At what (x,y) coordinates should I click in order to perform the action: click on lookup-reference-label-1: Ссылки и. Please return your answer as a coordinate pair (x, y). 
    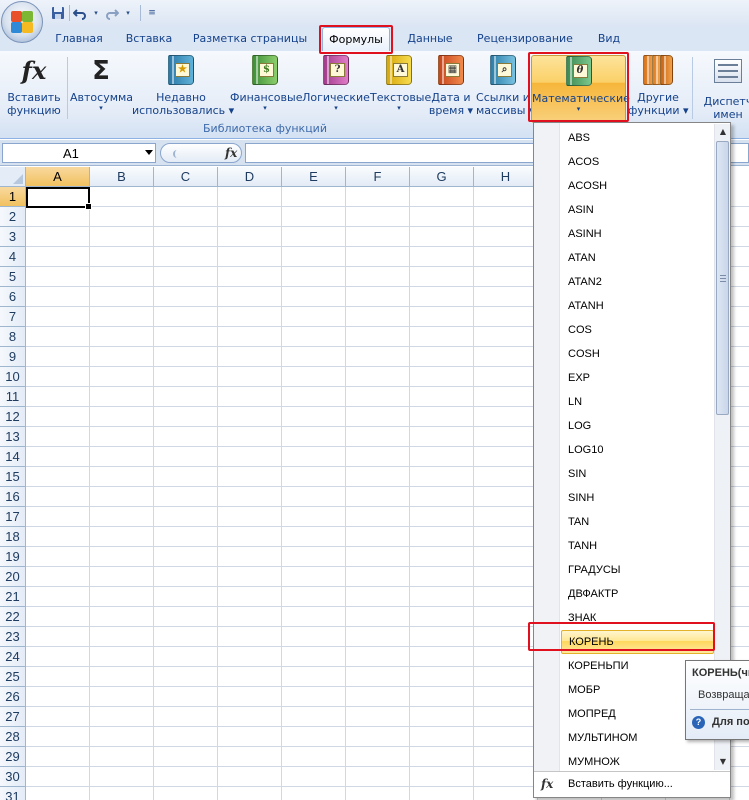
    Looking at the image, I should click on (503, 97).